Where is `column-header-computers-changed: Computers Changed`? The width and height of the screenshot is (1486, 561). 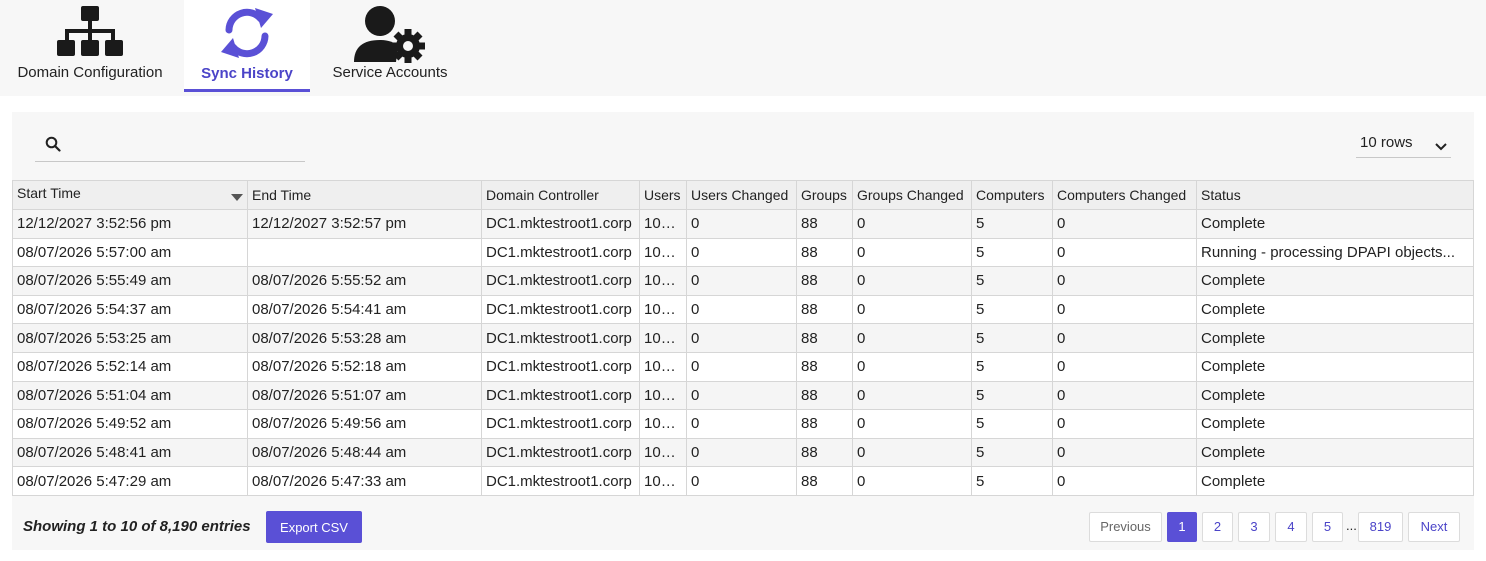
column-header-computers-changed: Computers Changed is located at coordinates (1124, 195).